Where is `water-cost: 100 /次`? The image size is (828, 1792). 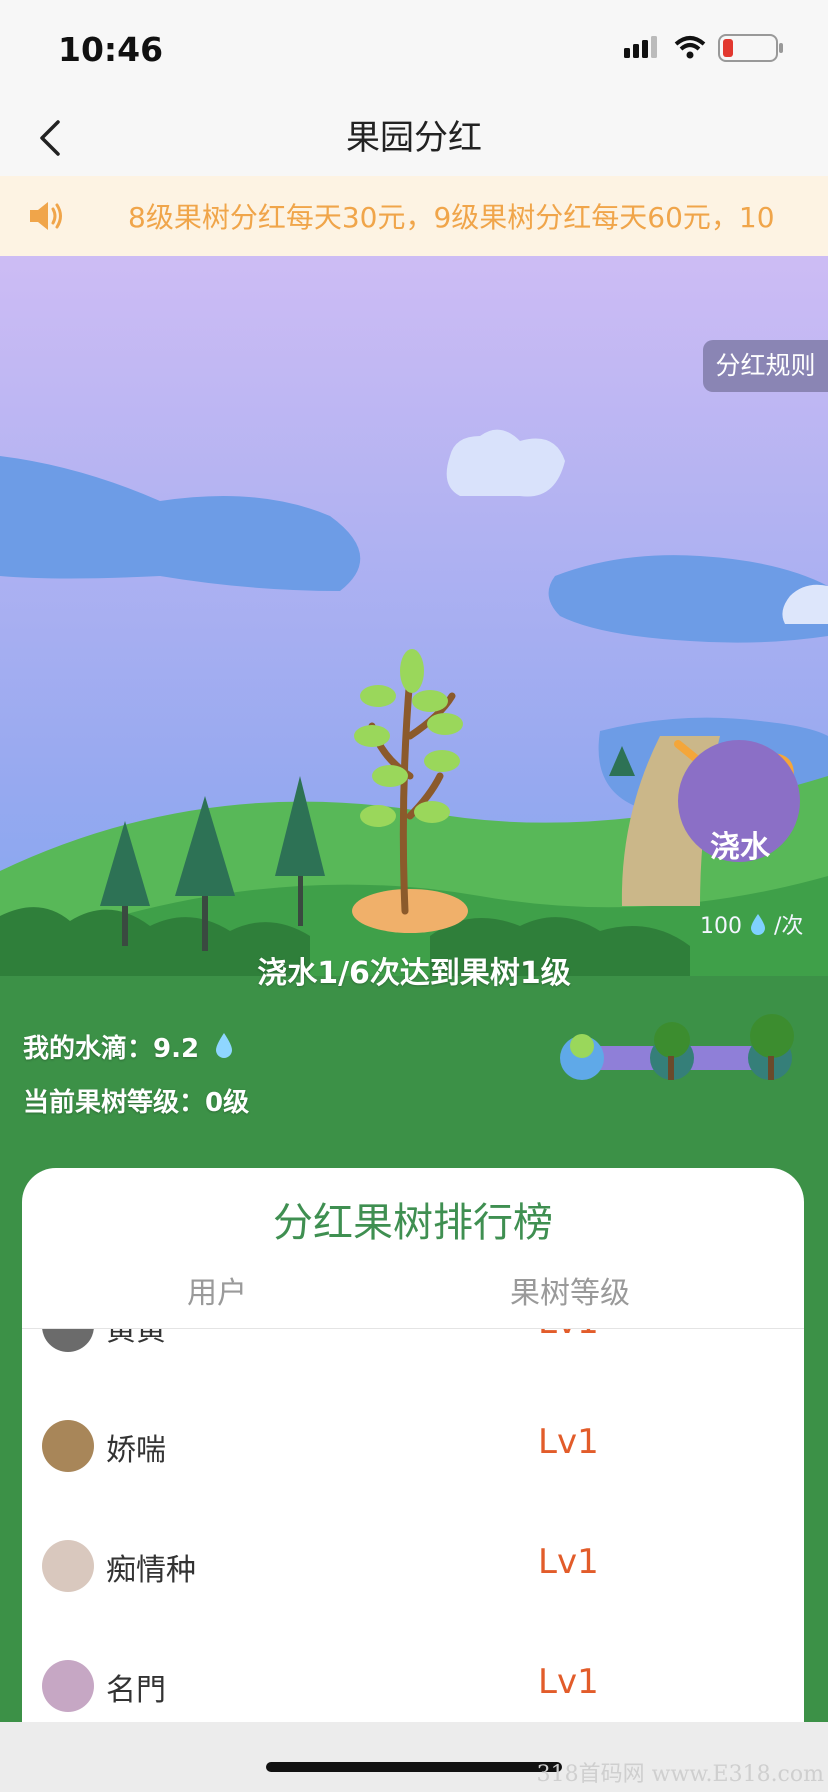
water-cost: 100 /次 is located at coordinates (751, 924).